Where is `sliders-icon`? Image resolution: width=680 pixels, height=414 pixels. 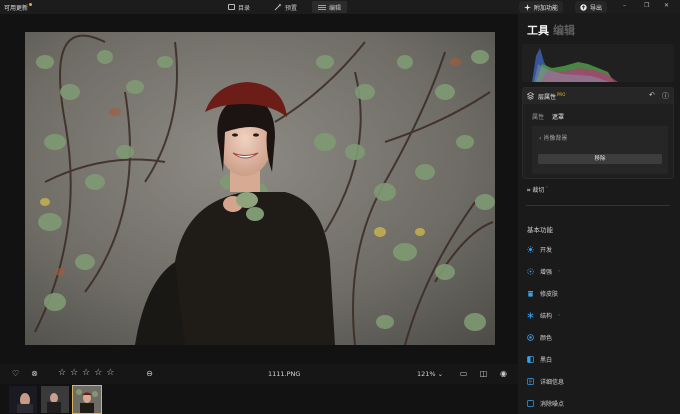 sliders-icon is located at coordinates (322, 7).